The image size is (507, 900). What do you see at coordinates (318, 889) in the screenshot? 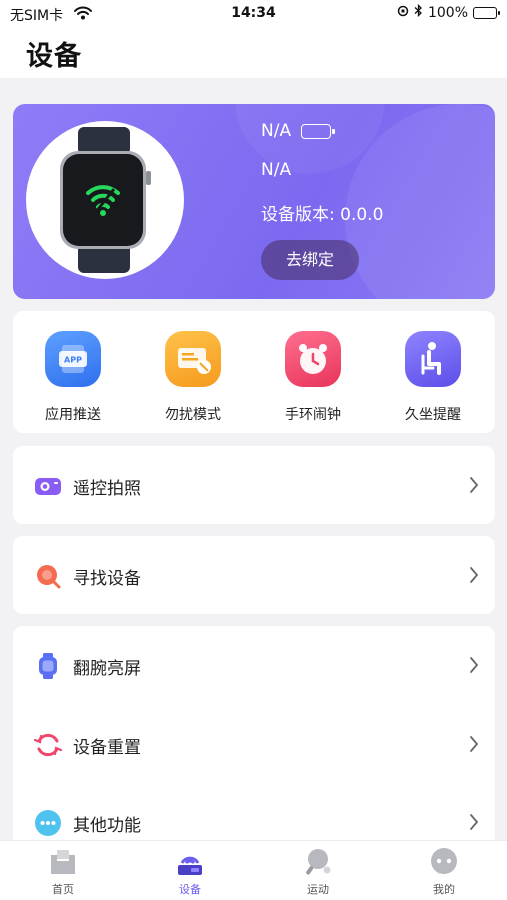
I see `tab-label: 运动` at bounding box center [318, 889].